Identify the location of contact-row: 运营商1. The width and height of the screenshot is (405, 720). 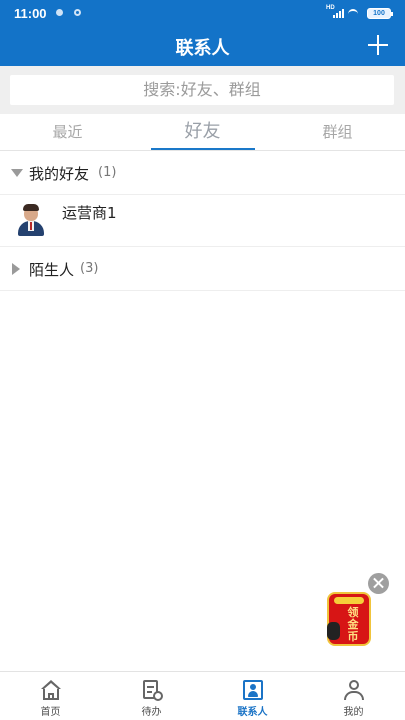
(202, 221).